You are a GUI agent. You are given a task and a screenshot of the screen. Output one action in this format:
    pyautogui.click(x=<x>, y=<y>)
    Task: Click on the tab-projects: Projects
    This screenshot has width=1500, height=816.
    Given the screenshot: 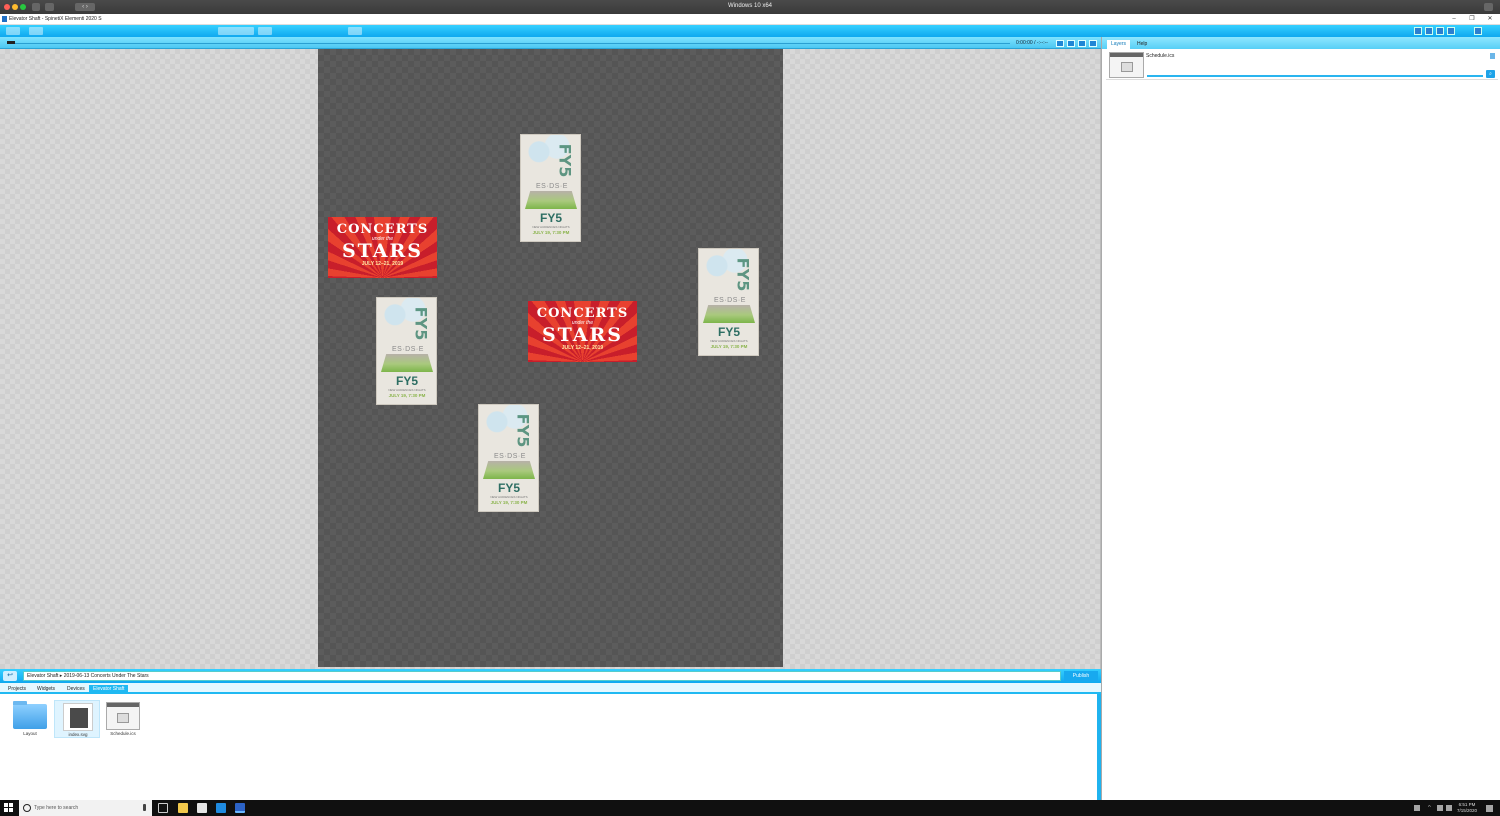 What is the action you would take?
    pyautogui.click(x=17, y=689)
    